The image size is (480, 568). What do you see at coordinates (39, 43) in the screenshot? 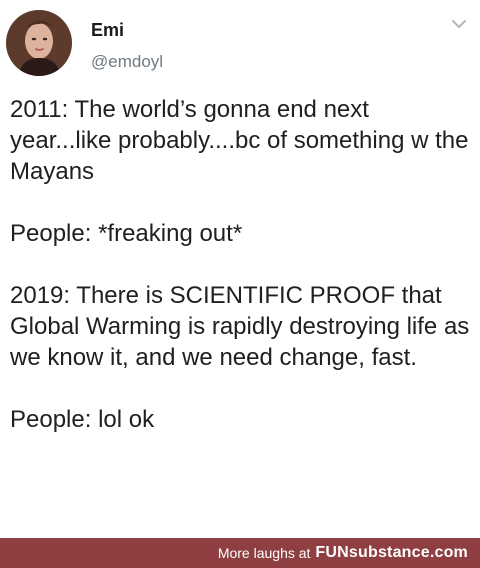
I see `avatar` at bounding box center [39, 43].